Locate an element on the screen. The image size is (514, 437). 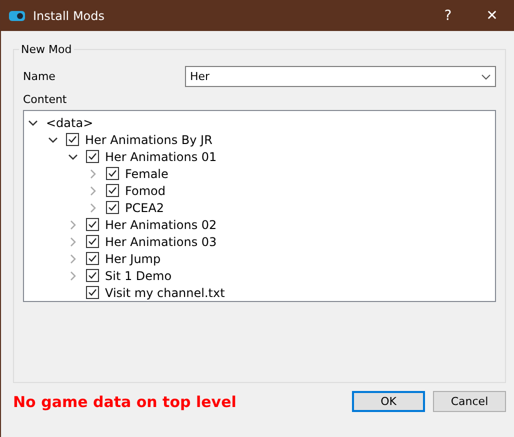
tree-item-label: Her Animations 01 is located at coordinates (161, 157).